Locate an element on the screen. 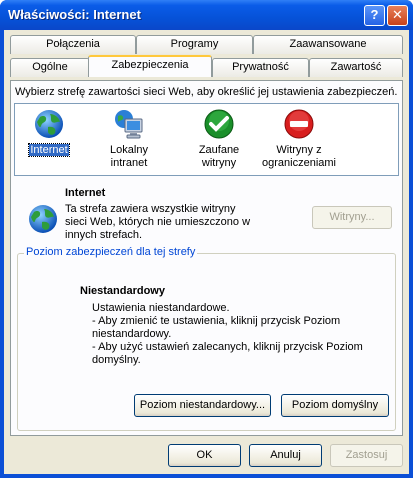  tab-zabezpieczenia: Zabezpieczenia is located at coordinates (150, 66).